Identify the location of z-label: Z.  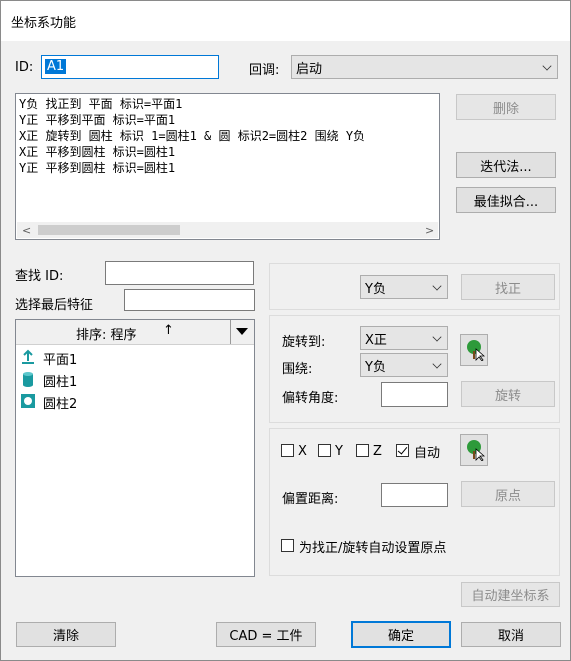
(377, 451).